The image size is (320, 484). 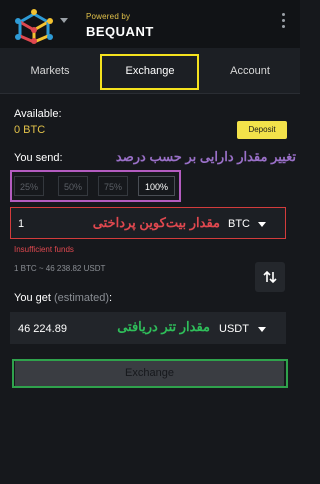 I want to click on send-currency-select: BTC, so click(x=239, y=224).